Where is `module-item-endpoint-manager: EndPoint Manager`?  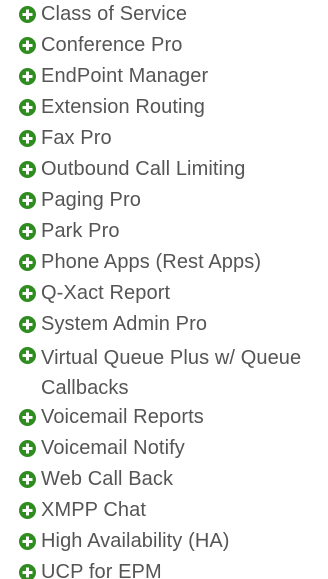 module-item-endpoint-manager: EndPoint Manager is located at coordinates (173, 76).